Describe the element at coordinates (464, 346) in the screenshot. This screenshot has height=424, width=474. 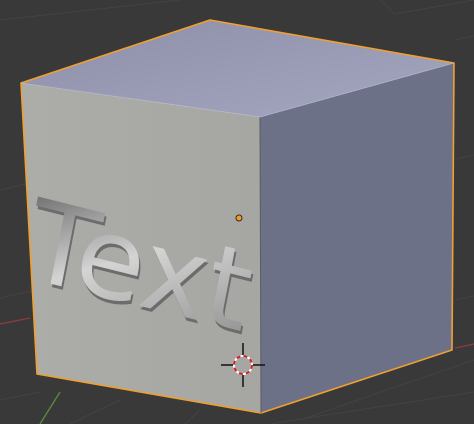
I see `x-axis-line-right` at that location.